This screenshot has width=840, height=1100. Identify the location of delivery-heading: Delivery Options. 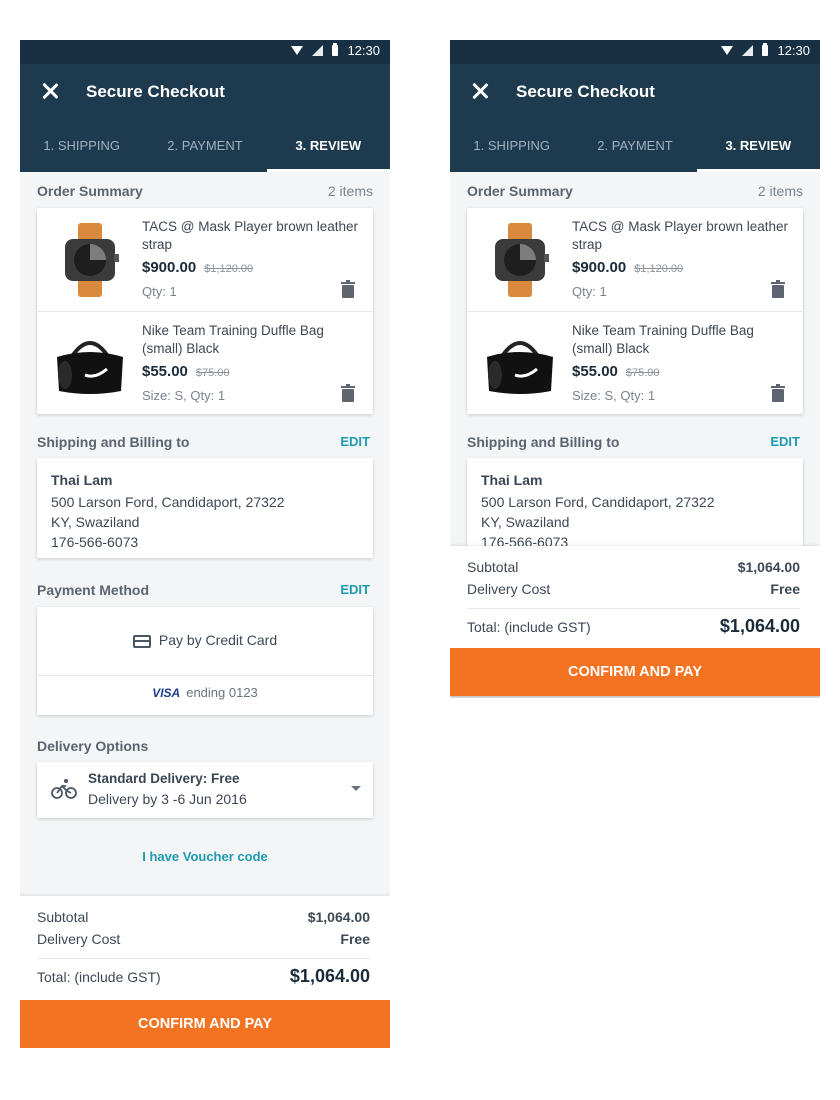
(93, 746).